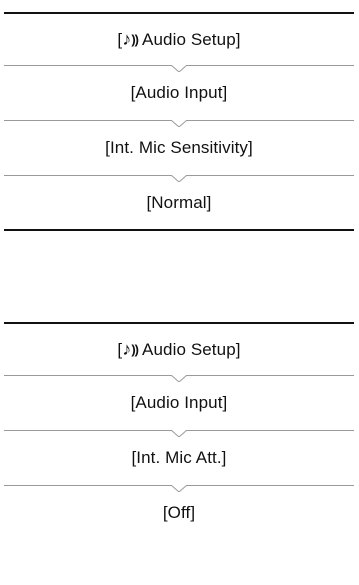  What do you see at coordinates (179, 457) in the screenshot?
I see `menu-int-mic-att: [Int. Mic Att.]` at bounding box center [179, 457].